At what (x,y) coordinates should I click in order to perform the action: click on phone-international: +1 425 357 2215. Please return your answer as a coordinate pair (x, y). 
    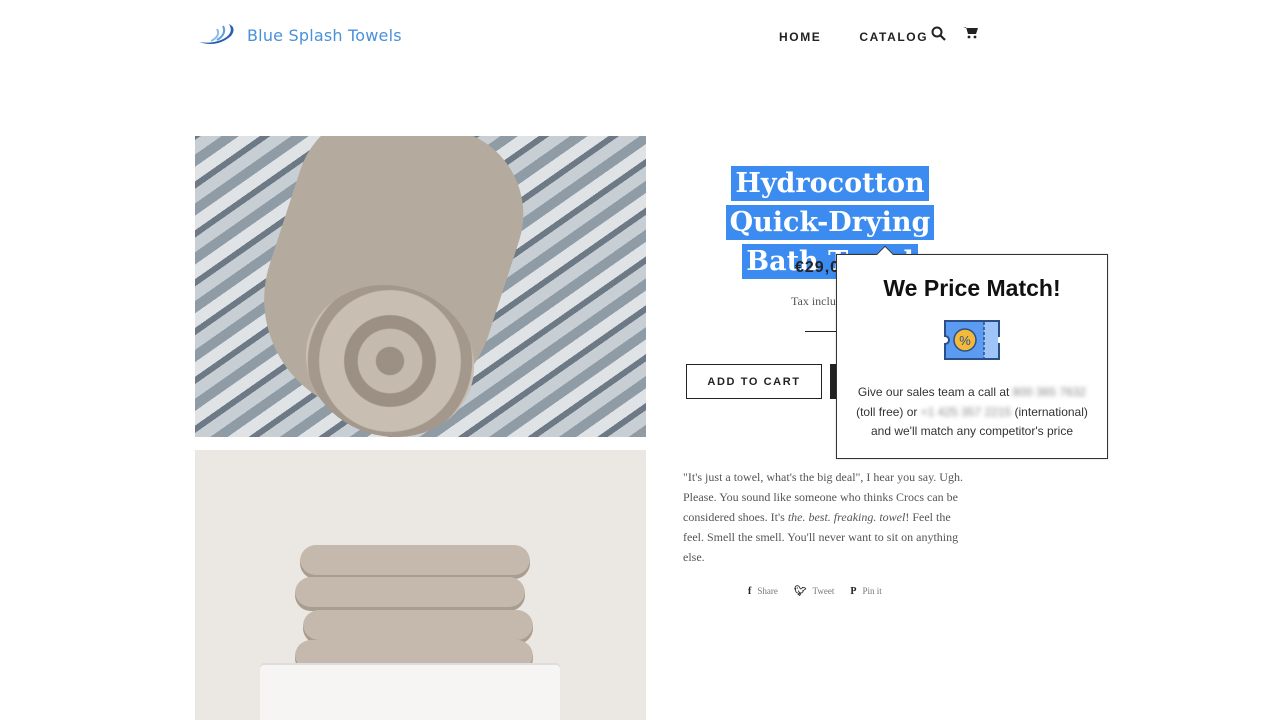
    Looking at the image, I should click on (966, 412).